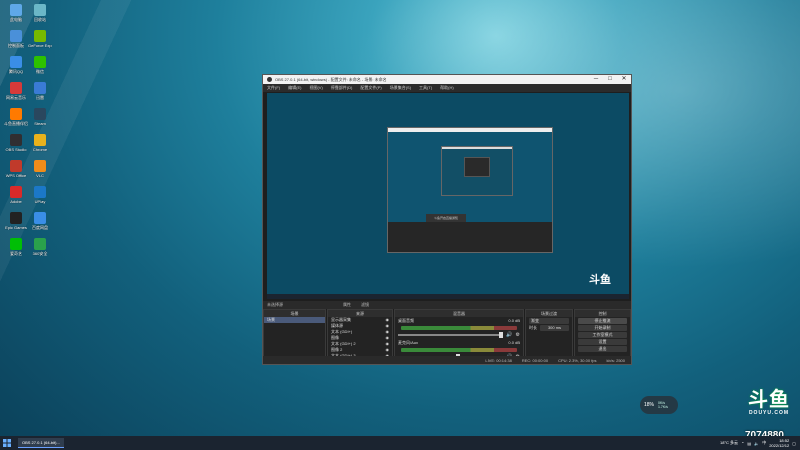  I want to click on desktop-icon-label: 百度网盘, so click(40, 227).